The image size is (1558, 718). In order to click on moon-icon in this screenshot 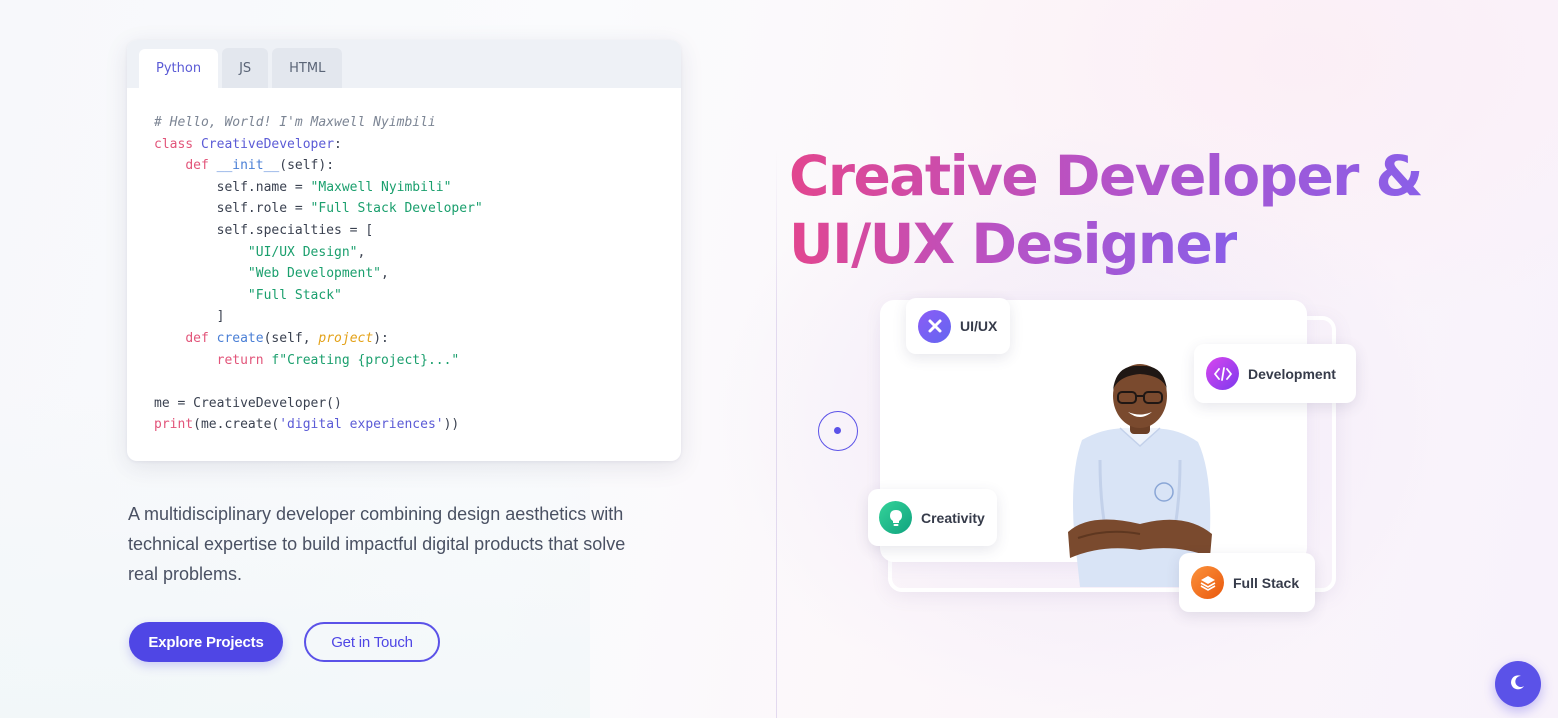, I will do `click(1518, 684)`.